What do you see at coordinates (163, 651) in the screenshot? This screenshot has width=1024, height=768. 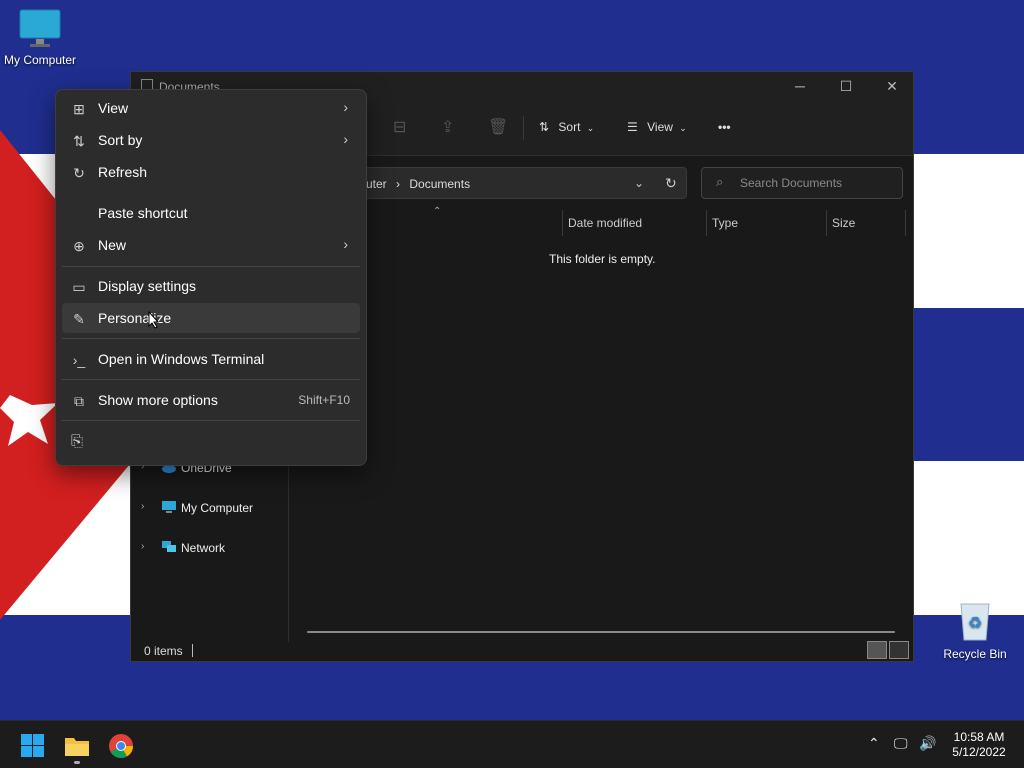 I see `item-count: 0 items` at bounding box center [163, 651].